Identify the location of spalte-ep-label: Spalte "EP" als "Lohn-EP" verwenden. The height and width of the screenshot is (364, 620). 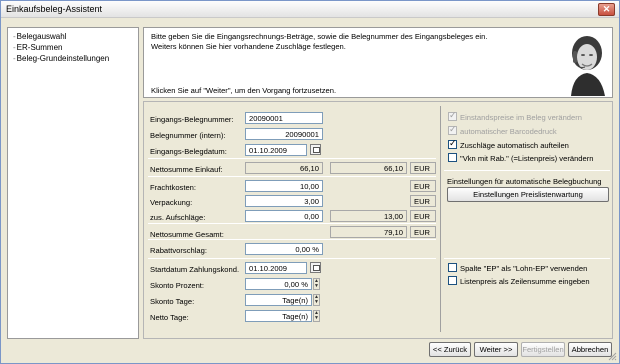
(524, 268).